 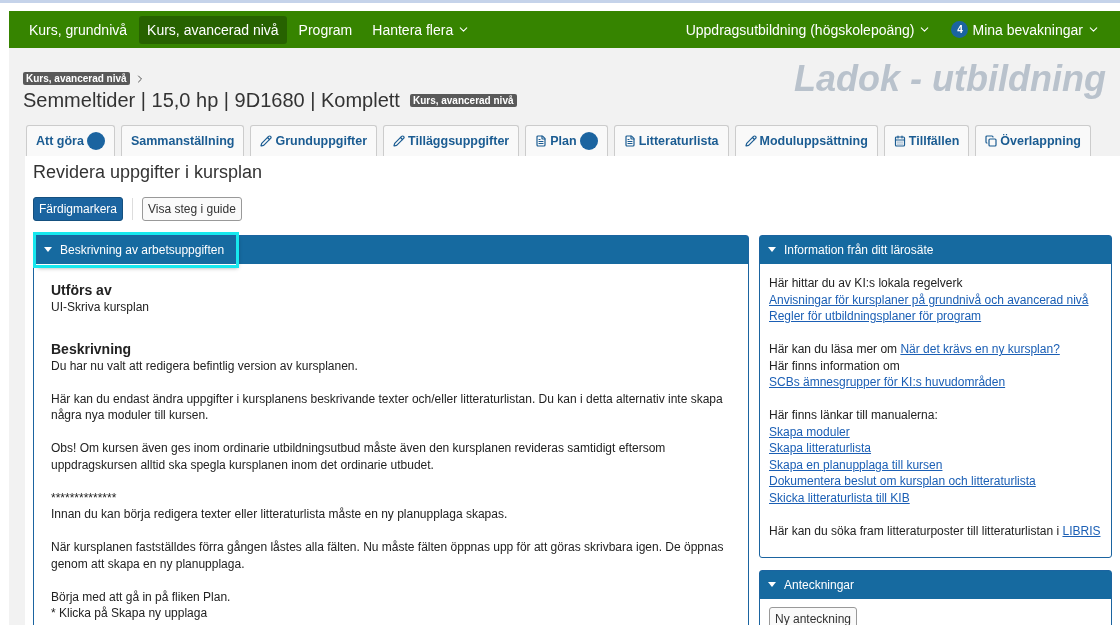 I want to click on tab: Litteraturlista, so click(x=671, y=140).